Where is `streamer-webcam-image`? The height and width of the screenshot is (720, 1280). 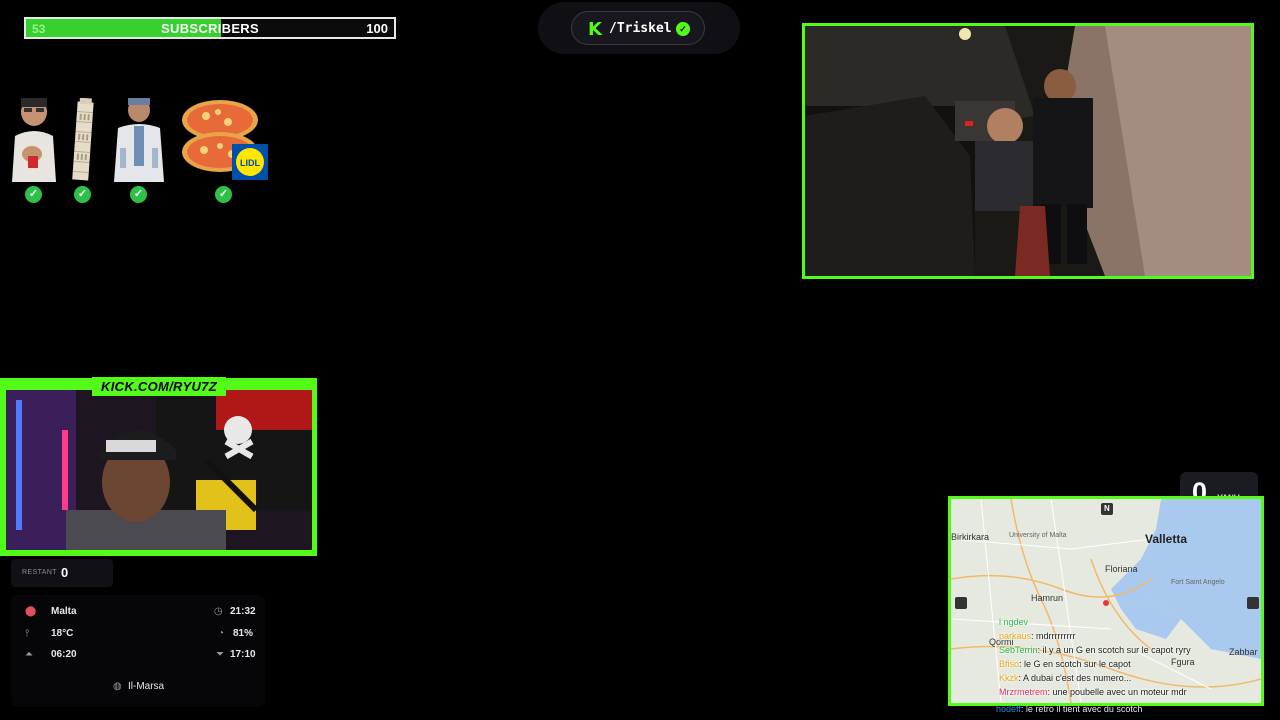
streamer-webcam-image is located at coordinates (159, 470).